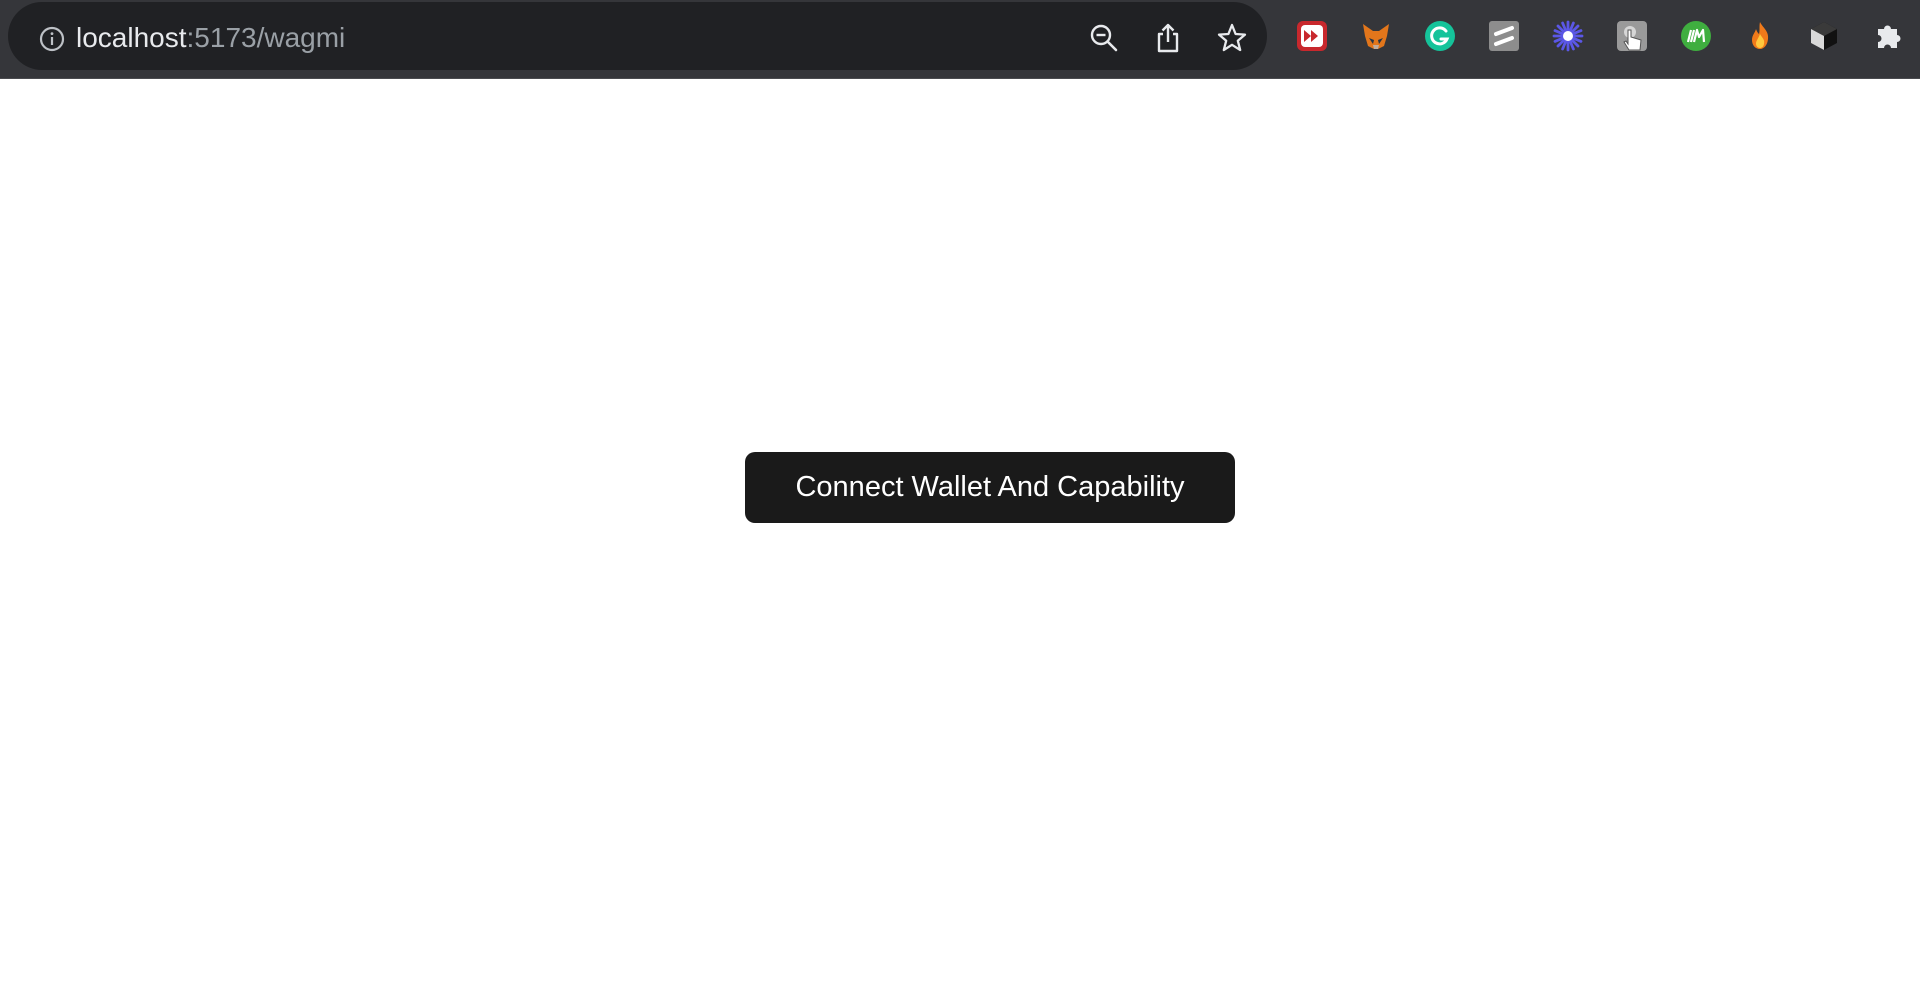  I want to click on im-extension-icon, so click(1696, 36).